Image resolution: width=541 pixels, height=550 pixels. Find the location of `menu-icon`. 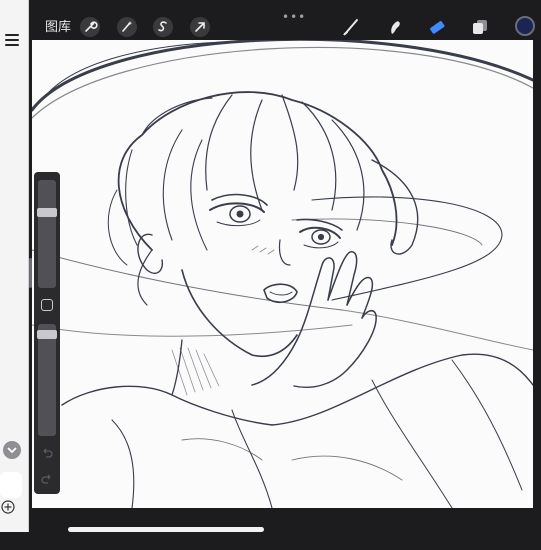

menu-icon is located at coordinates (12, 40).